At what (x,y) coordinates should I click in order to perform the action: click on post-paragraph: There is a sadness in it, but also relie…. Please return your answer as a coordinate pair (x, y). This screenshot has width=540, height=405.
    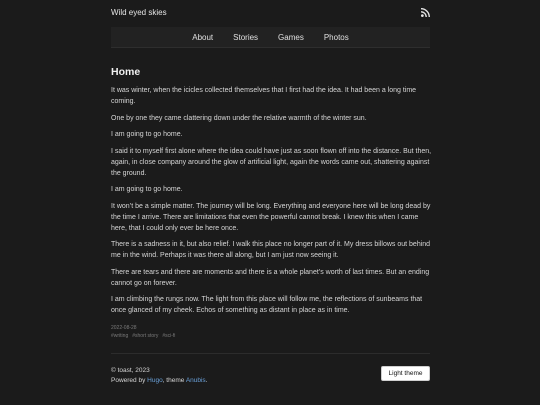
    Looking at the image, I should click on (271, 250).